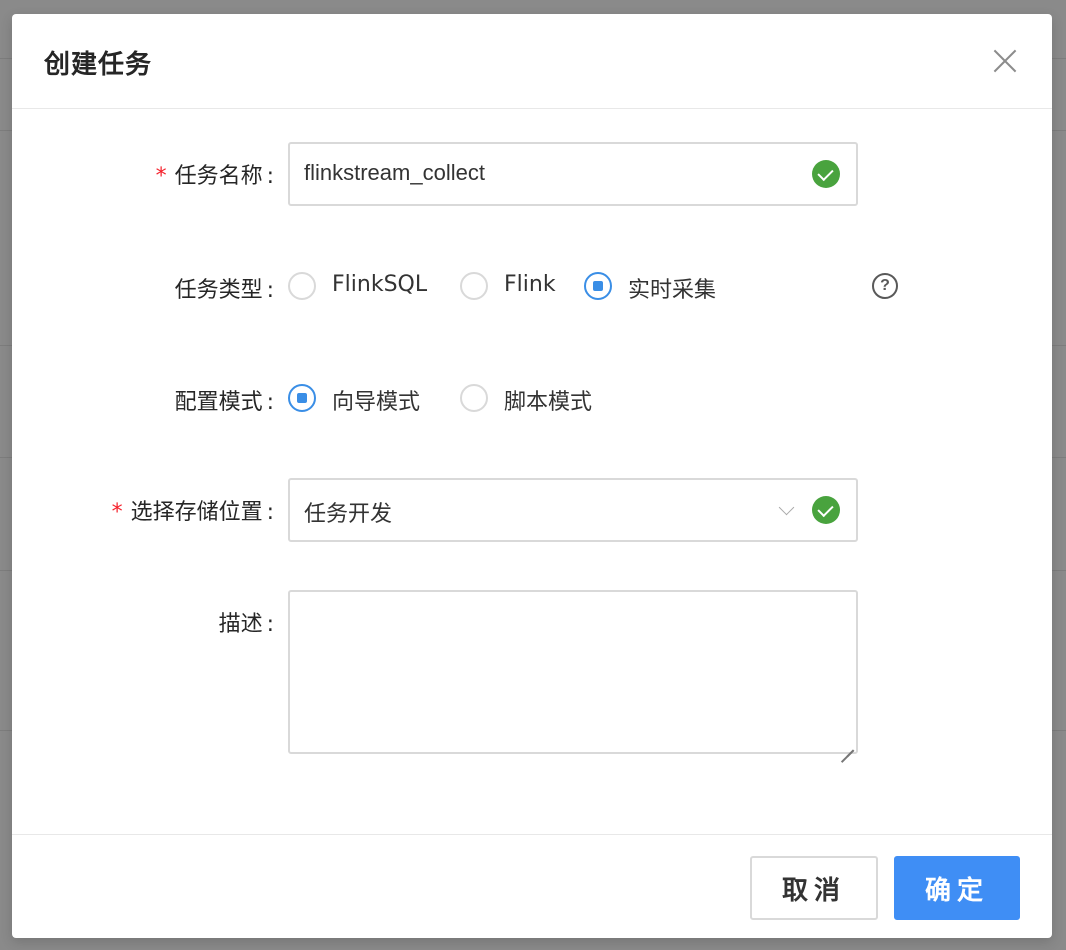 The height and width of the screenshot is (950, 1066). What do you see at coordinates (532, 61) in the screenshot?
I see `dialog-header: 创建任务` at bounding box center [532, 61].